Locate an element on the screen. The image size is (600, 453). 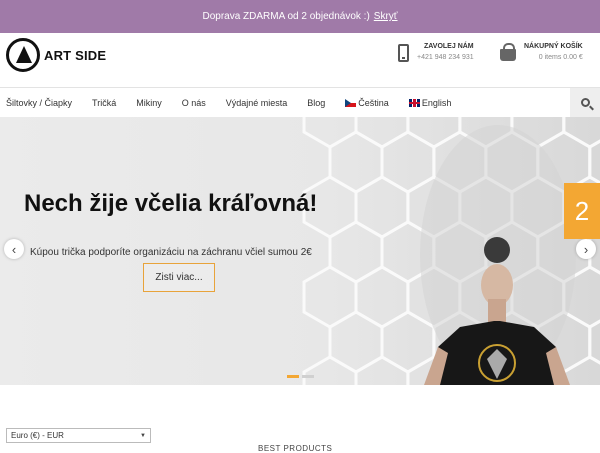
nav-item-english: English is located at coordinates (430, 103).